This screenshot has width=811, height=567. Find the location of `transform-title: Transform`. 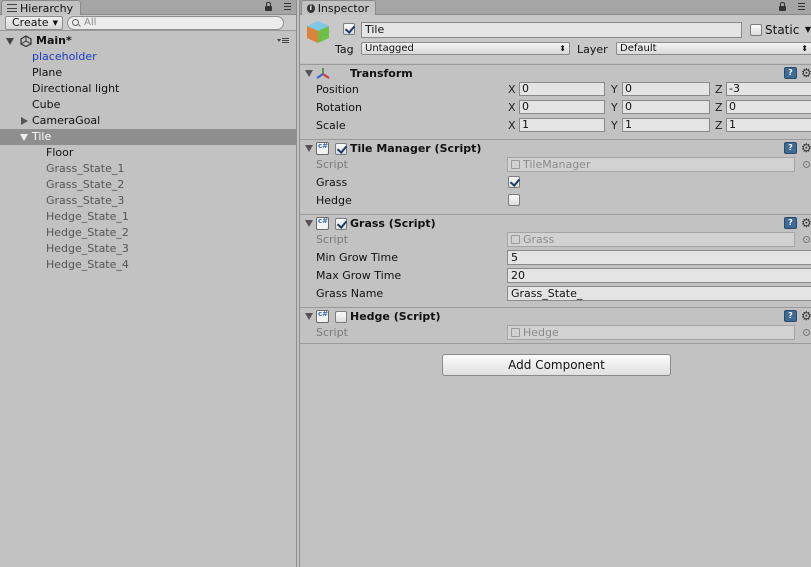

transform-title: Transform is located at coordinates (381, 73).